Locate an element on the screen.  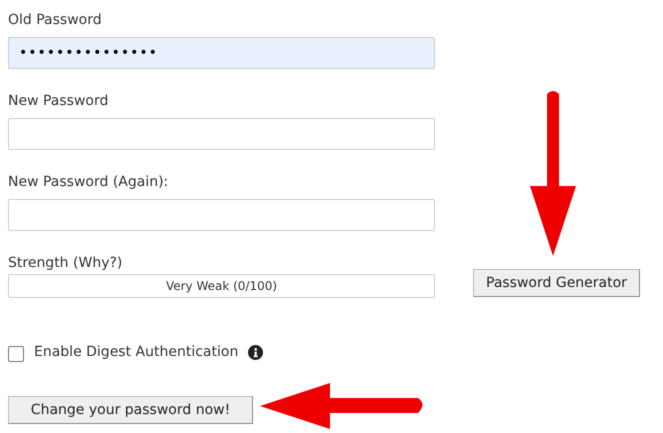
strength-reading: Very Weak (0/100) is located at coordinates (222, 286).